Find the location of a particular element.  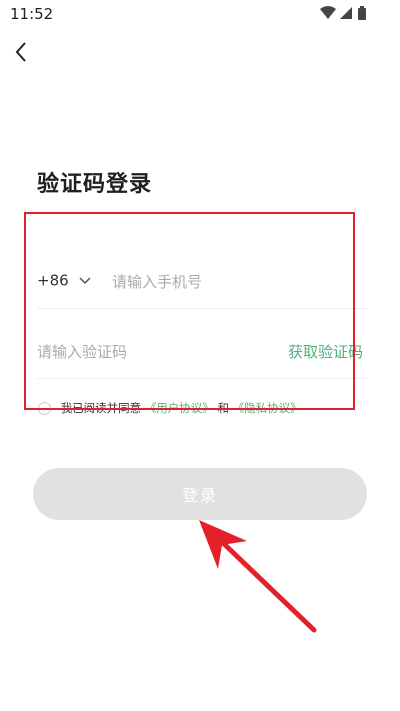

agreement-row: 我已阅读并同意 《用户协议》 和 《隐私协议》 is located at coordinates (170, 410).